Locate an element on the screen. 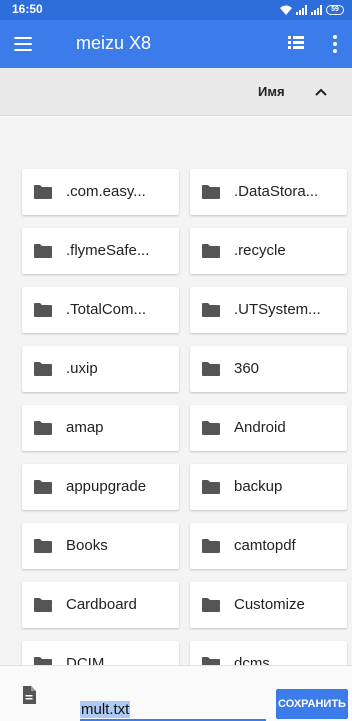 This screenshot has width=352, height=721. chevron-up-icon is located at coordinates (321, 92).